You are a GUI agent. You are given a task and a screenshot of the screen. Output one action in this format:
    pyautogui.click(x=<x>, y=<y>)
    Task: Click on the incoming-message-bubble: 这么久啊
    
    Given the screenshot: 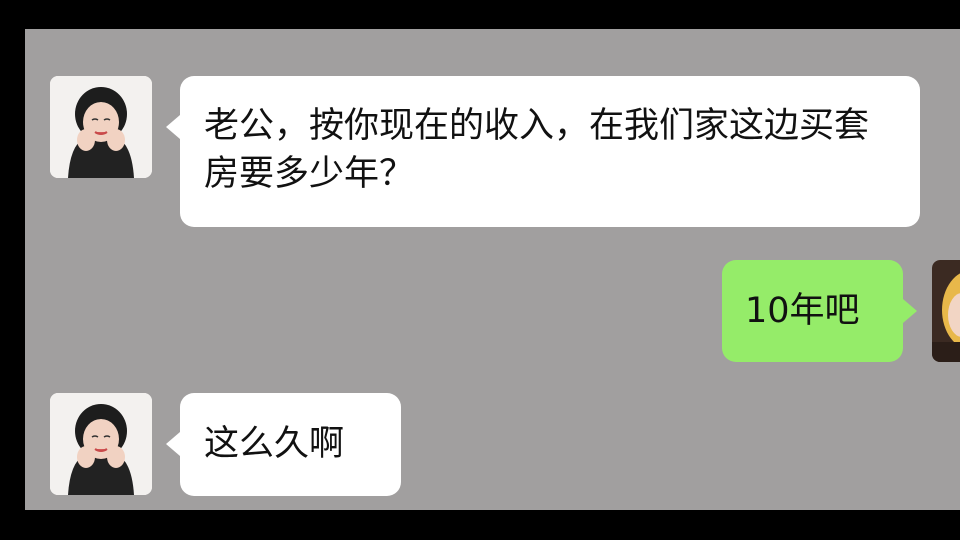 What is the action you would take?
    pyautogui.click(x=290, y=444)
    